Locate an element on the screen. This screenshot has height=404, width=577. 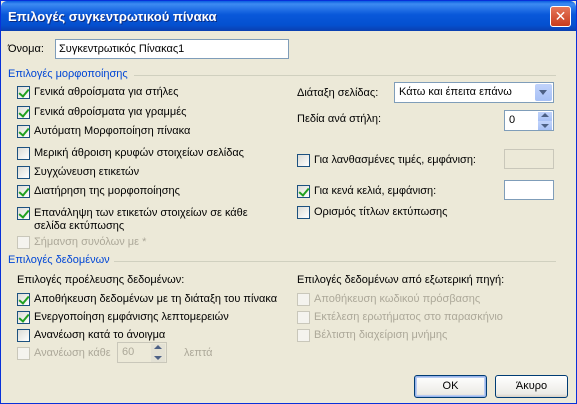
refresh-minutes-value: 60 is located at coordinates (128, 352).